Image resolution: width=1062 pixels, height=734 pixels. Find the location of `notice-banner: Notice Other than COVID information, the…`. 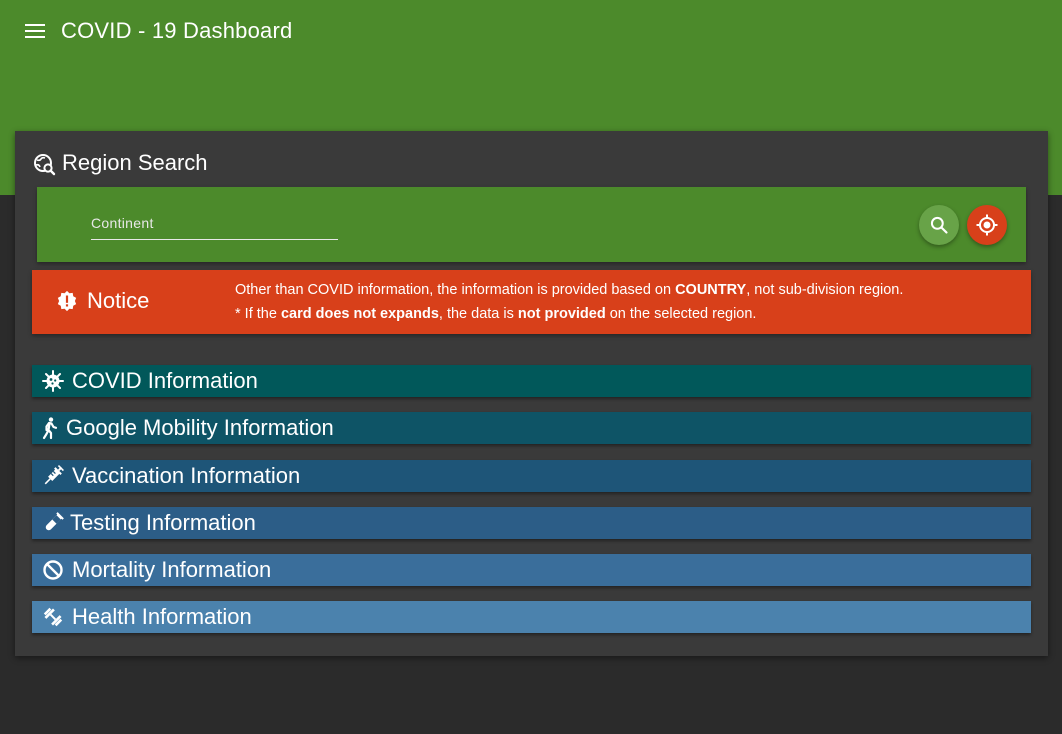

notice-banner: Notice Other than COVID information, the… is located at coordinates (531, 302).